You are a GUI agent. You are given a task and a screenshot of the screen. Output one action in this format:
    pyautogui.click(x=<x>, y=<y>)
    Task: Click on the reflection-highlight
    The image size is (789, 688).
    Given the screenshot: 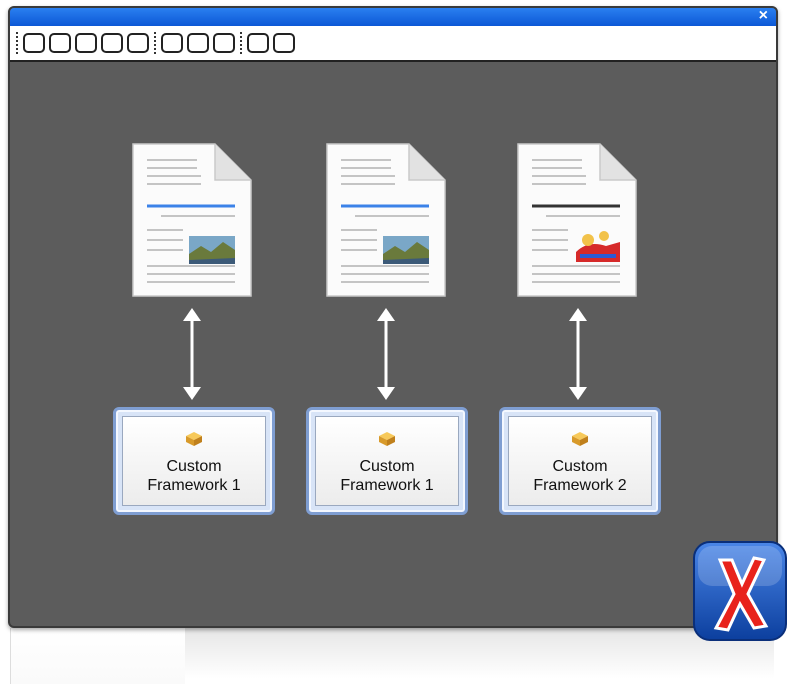 What is the action you would take?
    pyautogui.click(x=97, y=656)
    